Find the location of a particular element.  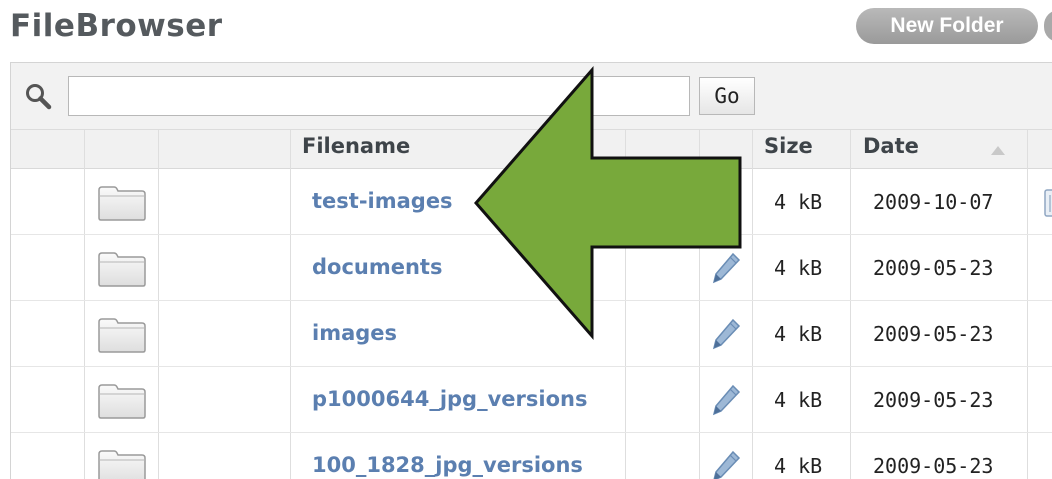

column-header-date: Date is located at coordinates (891, 146).